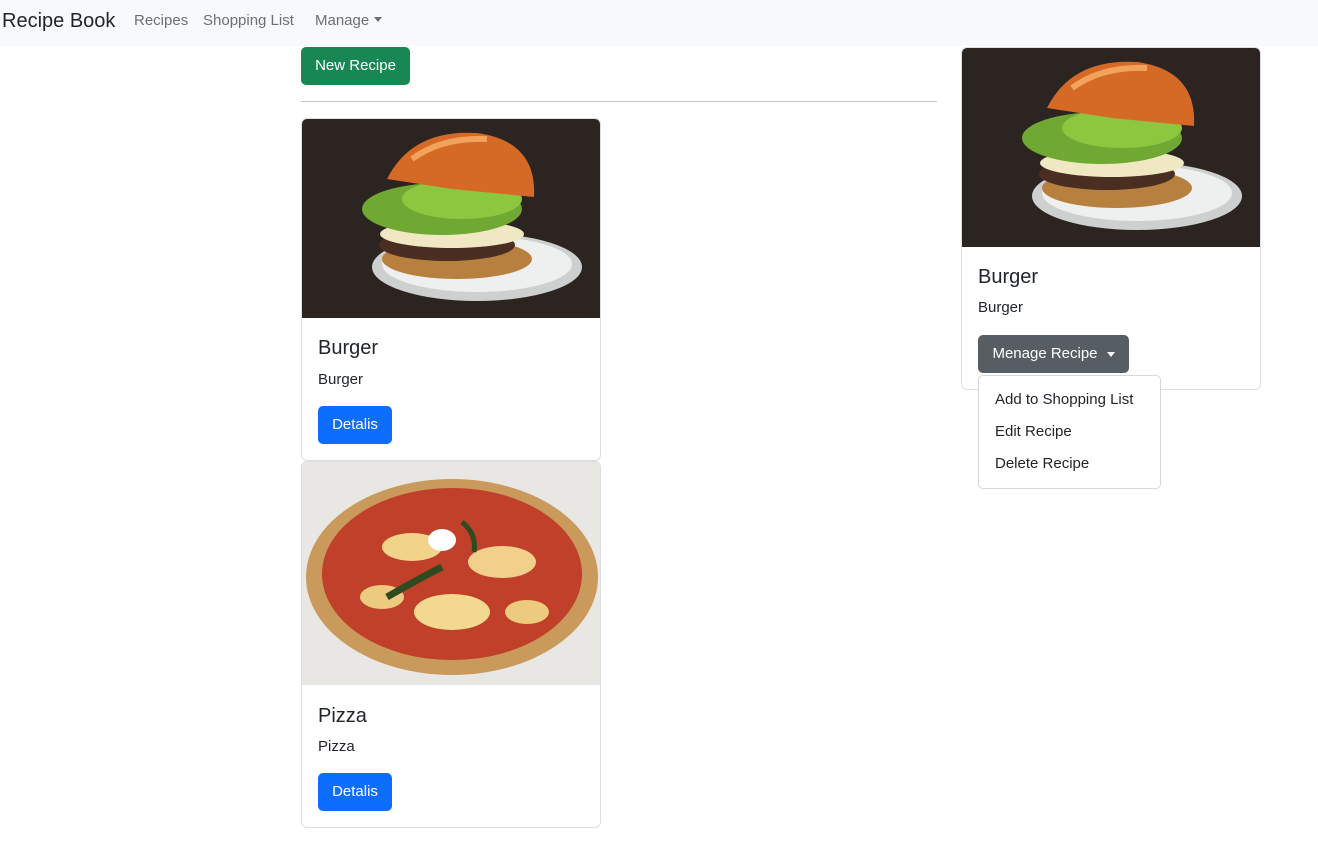  What do you see at coordinates (659, 23) in the screenshot?
I see `top-navbar: Recipe Book Recipes Shopping List Manage` at bounding box center [659, 23].